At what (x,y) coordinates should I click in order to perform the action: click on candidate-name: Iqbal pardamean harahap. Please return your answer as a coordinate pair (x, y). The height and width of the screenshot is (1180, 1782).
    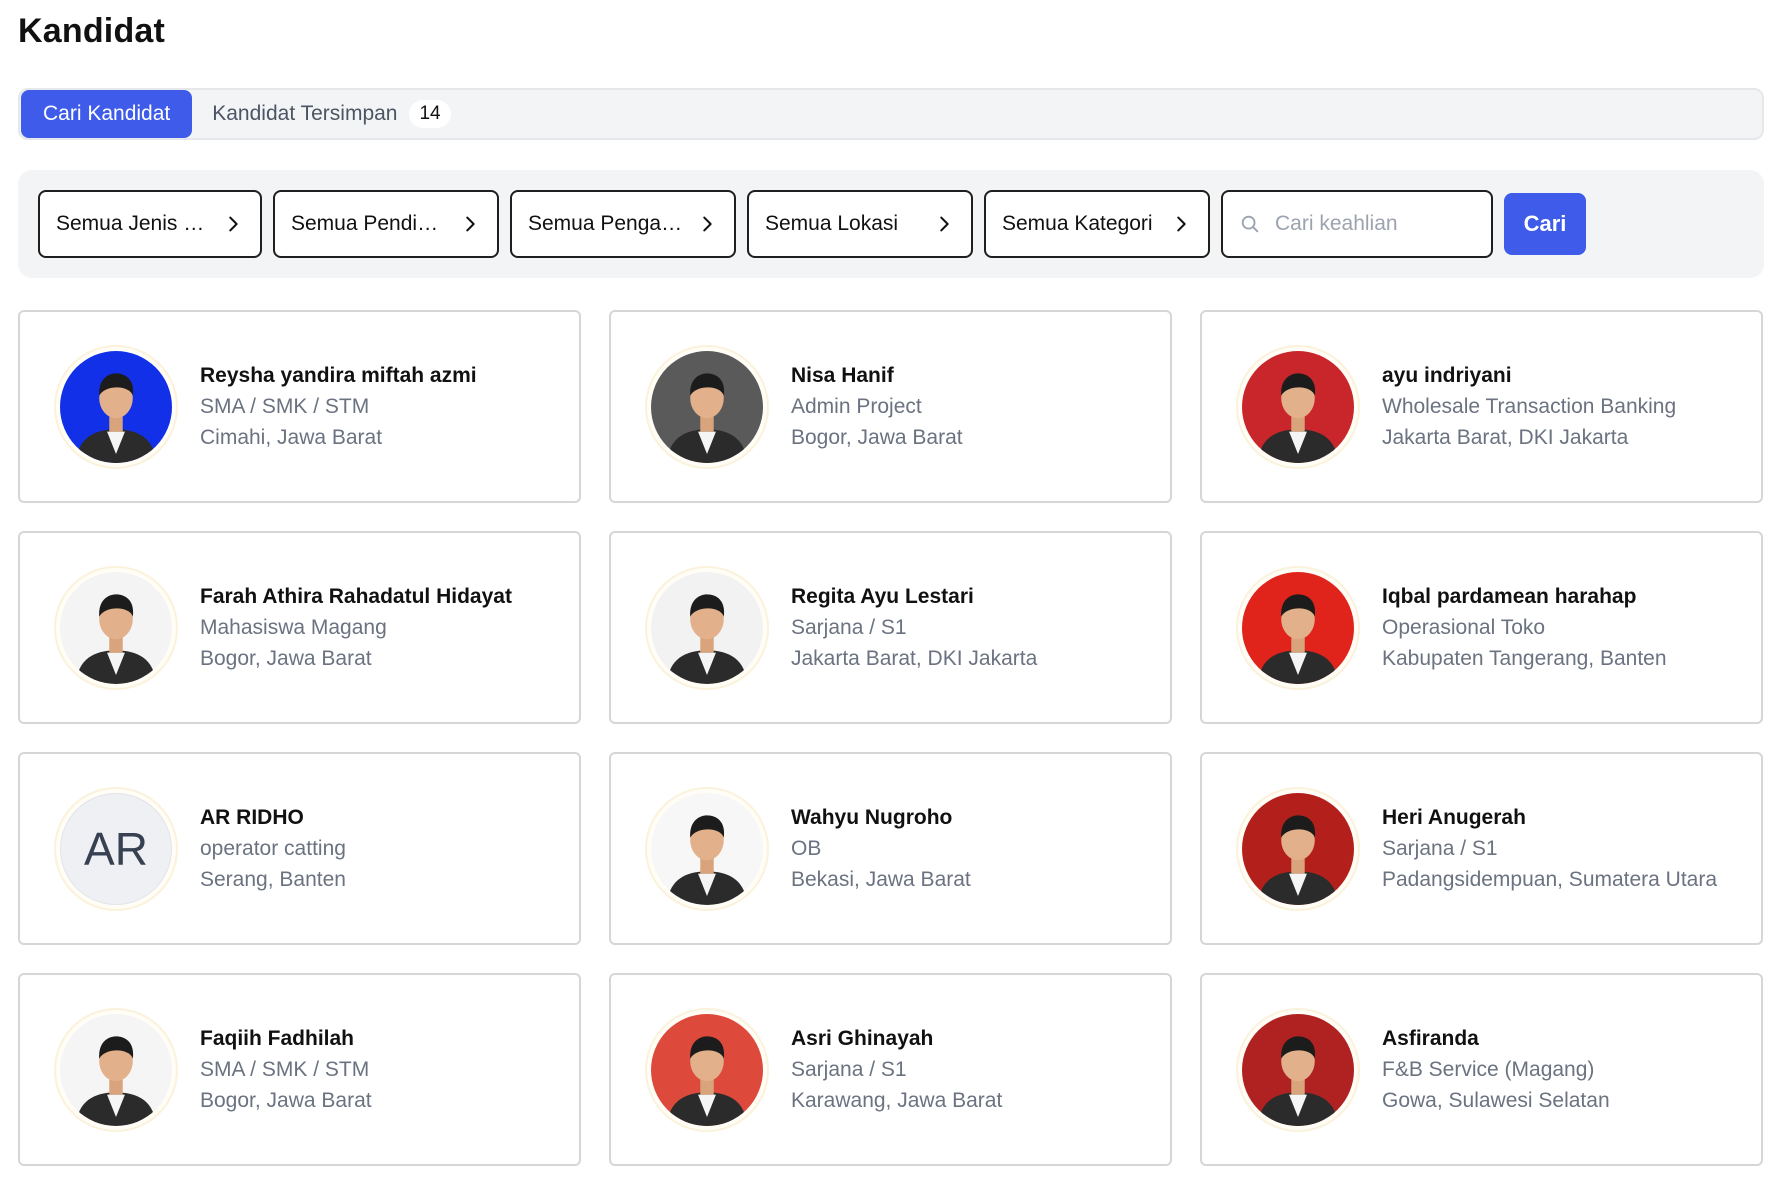
    Looking at the image, I should click on (1509, 596).